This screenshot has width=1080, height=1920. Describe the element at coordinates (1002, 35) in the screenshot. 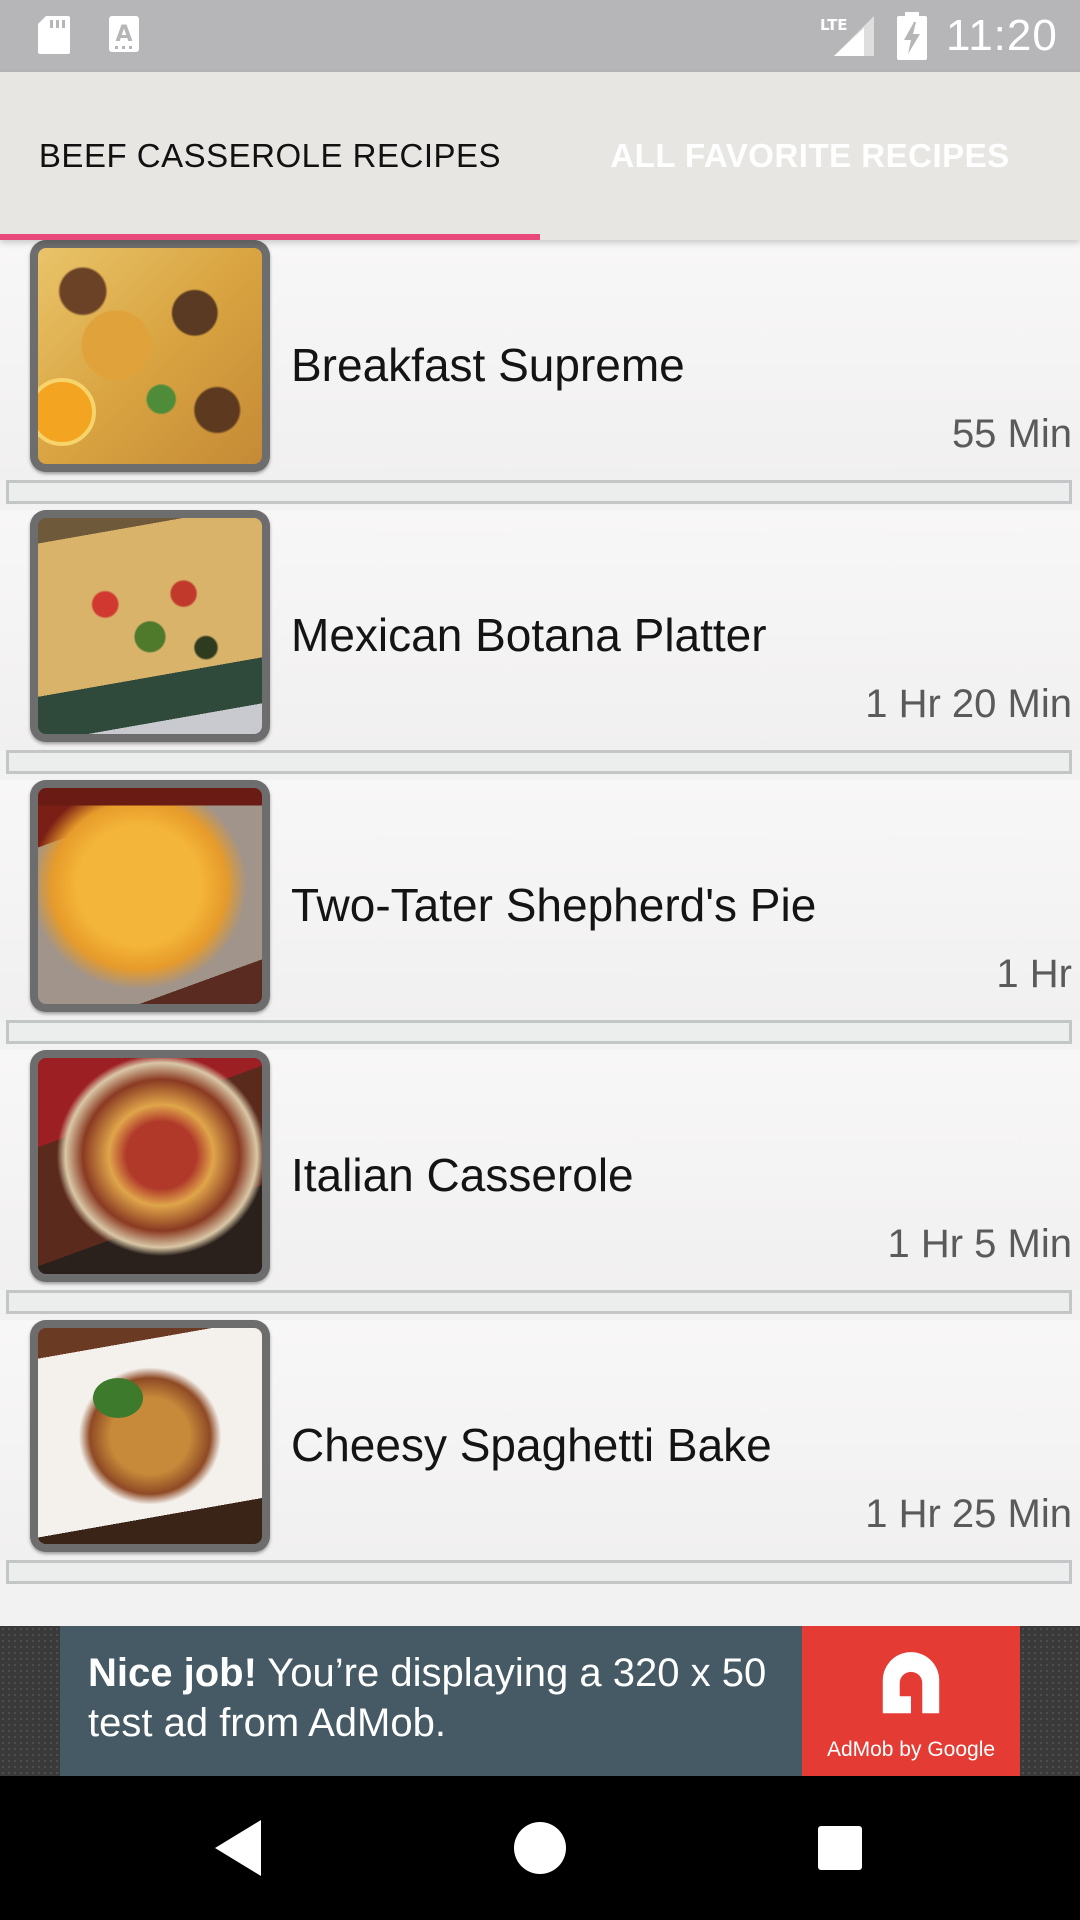

I see `clock: 11:20` at that location.